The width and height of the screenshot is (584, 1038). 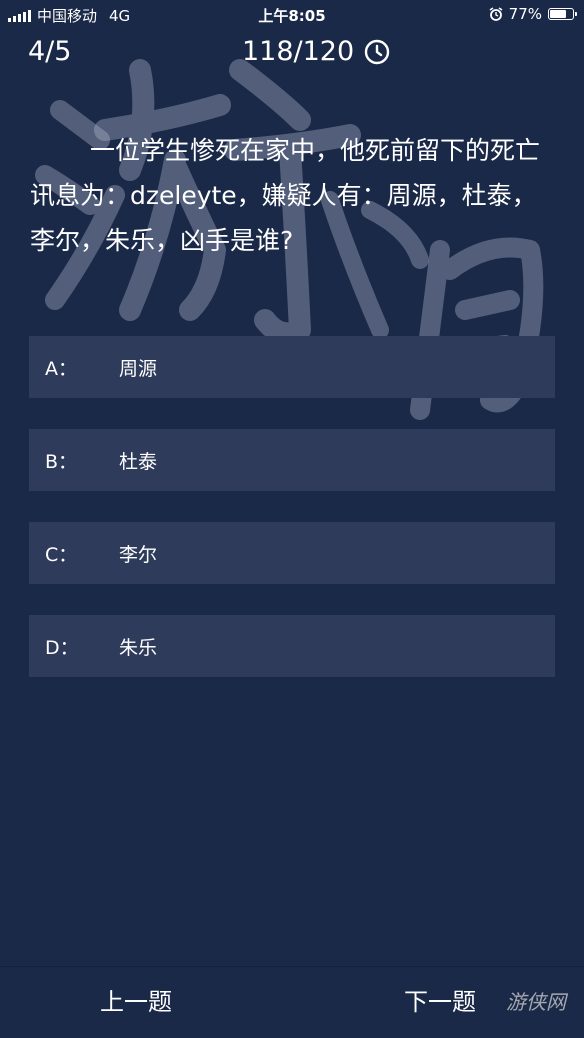 What do you see at coordinates (292, 15) in the screenshot?
I see `status-bar: 中国移动 4G 上午8:05 77%` at bounding box center [292, 15].